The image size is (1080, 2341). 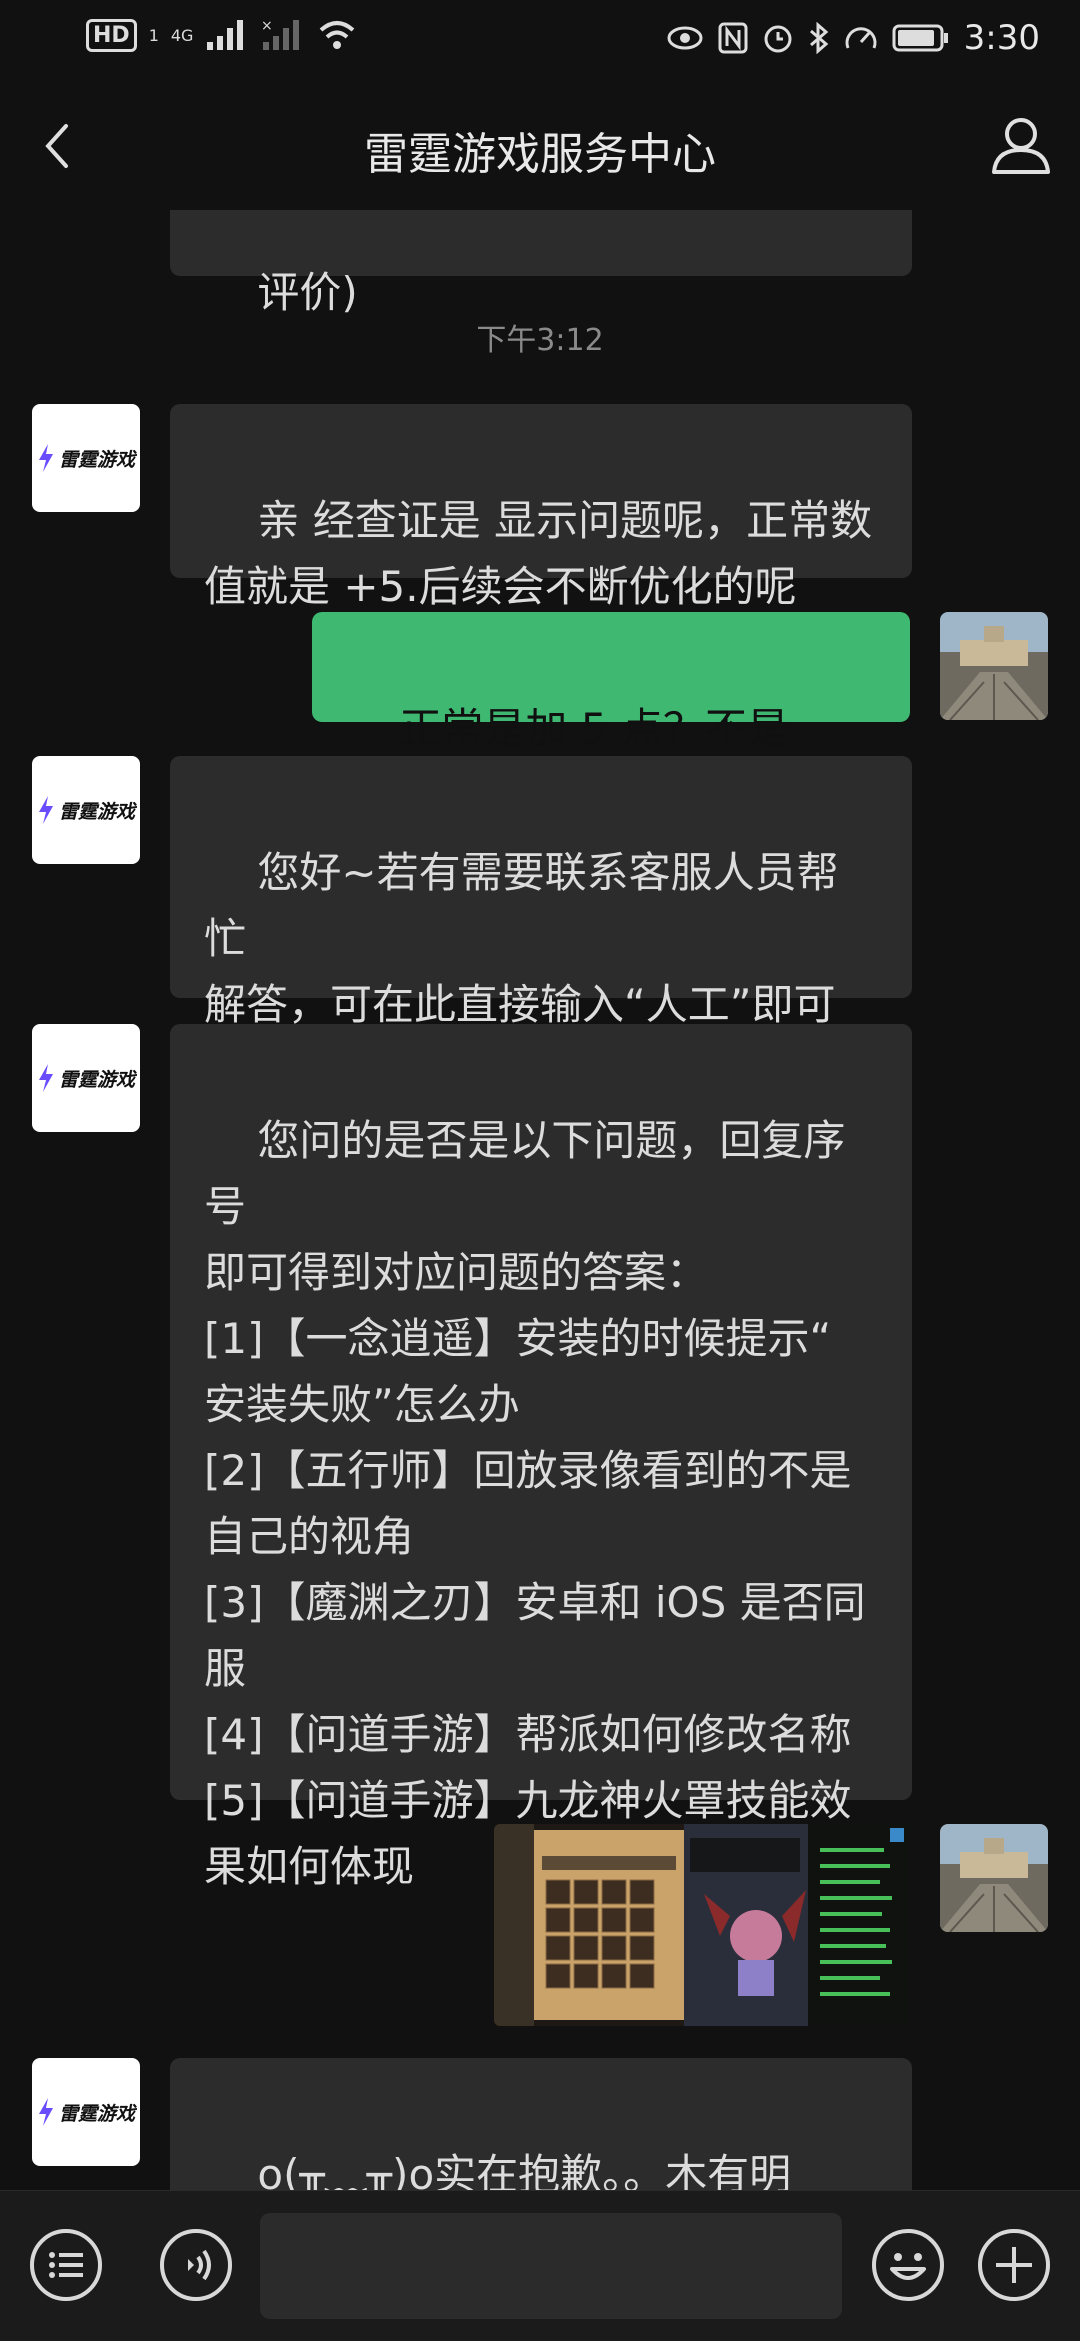 What do you see at coordinates (540, 40) in the screenshot?
I see `status-bar: HD 1 4G × 3:30` at bounding box center [540, 40].